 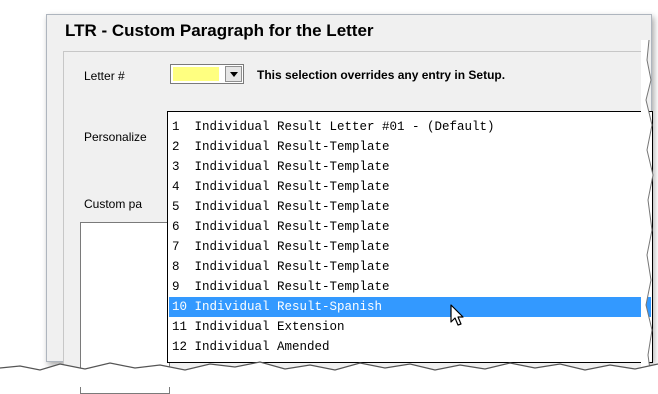 I want to click on dropdown-item: 2 Individual Result-Template, so click(x=410, y=147).